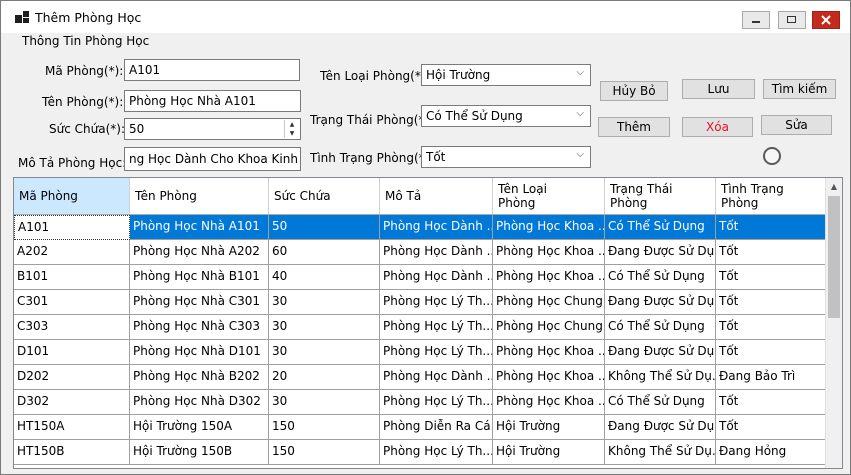 This screenshot has width=851, height=475. I want to click on trang-thai-phong-select: Có Thể Sử Dụng ⌵, so click(506, 116).